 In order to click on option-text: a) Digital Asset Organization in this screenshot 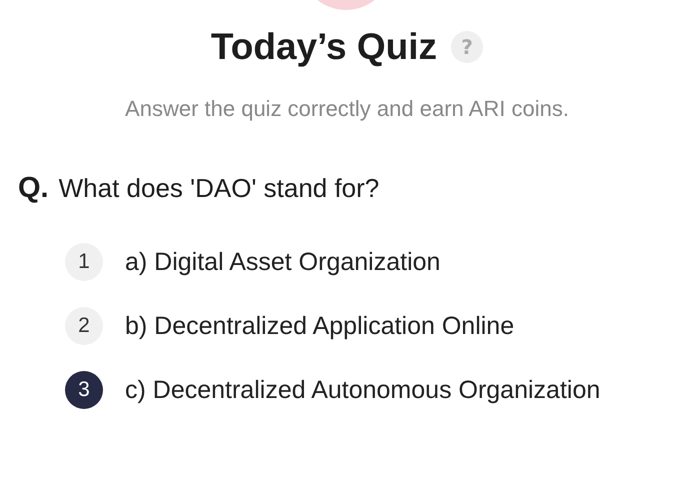, I will do `click(385, 262)`.